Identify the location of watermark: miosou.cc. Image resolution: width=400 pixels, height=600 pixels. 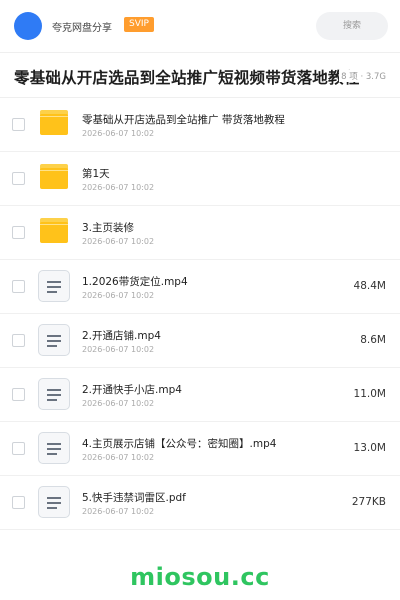
(200, 577).